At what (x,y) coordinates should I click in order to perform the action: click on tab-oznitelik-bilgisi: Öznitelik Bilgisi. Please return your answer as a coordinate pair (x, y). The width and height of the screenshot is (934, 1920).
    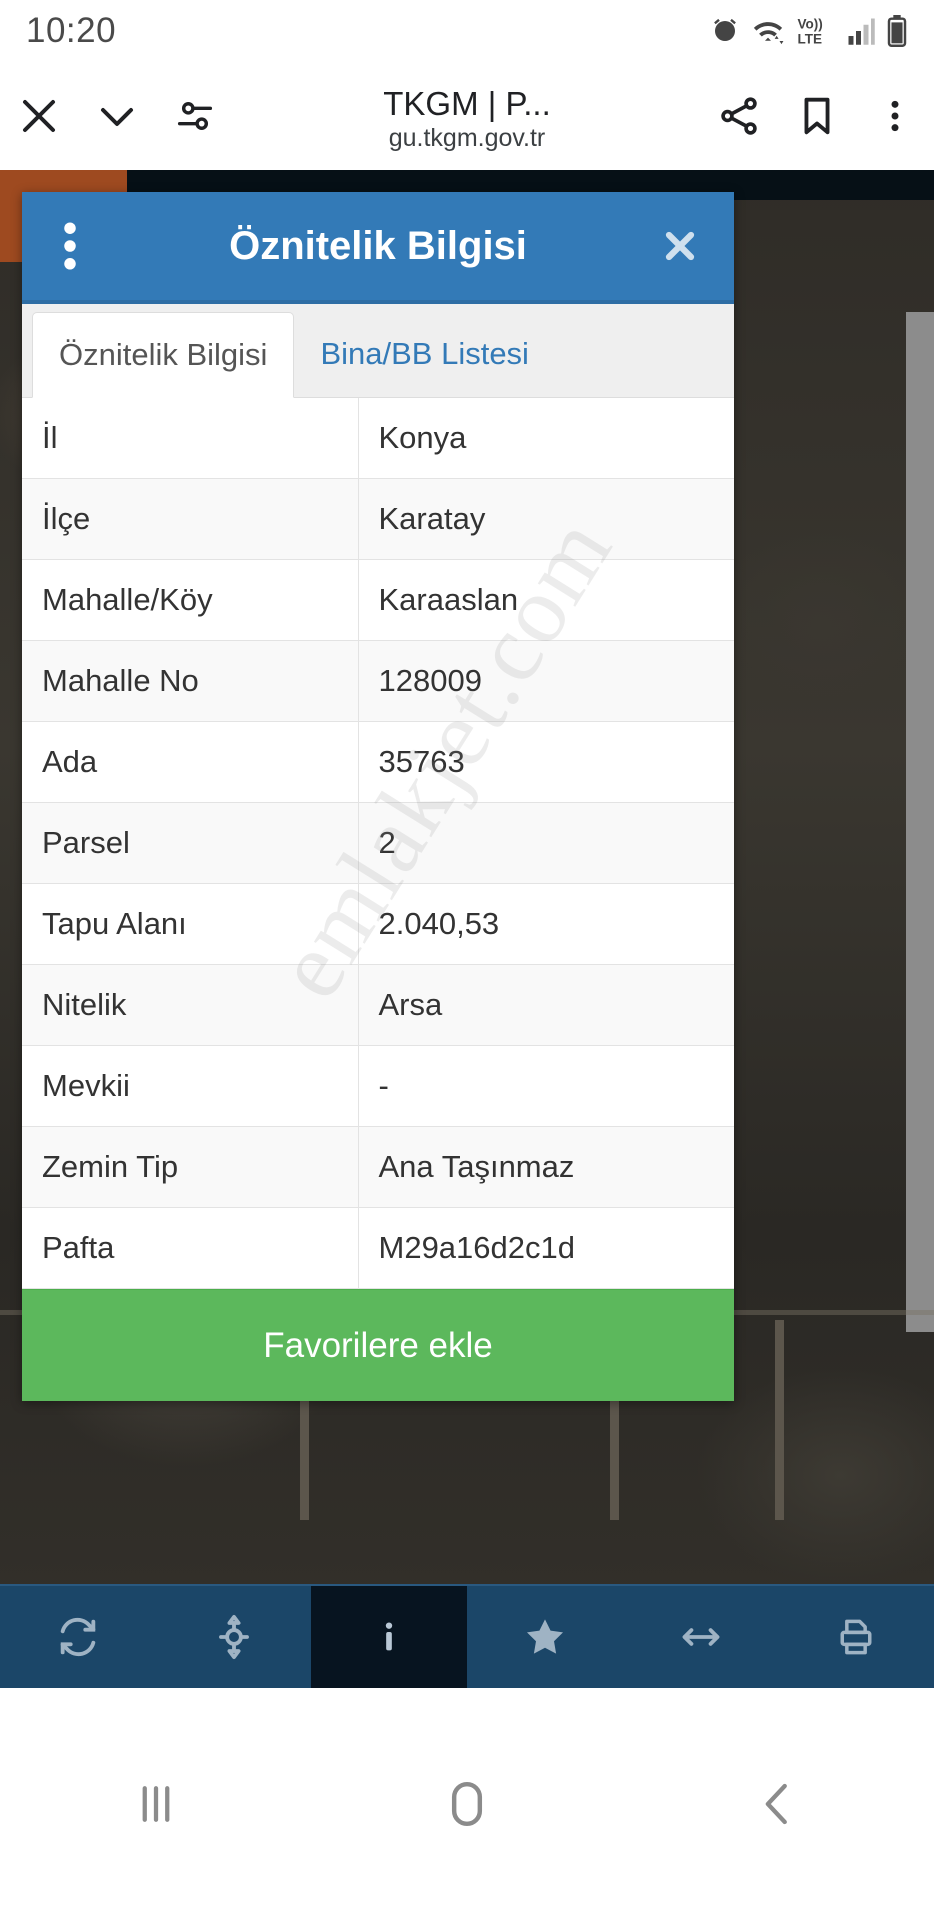
    Looking at the image, I should click on (163, 355).